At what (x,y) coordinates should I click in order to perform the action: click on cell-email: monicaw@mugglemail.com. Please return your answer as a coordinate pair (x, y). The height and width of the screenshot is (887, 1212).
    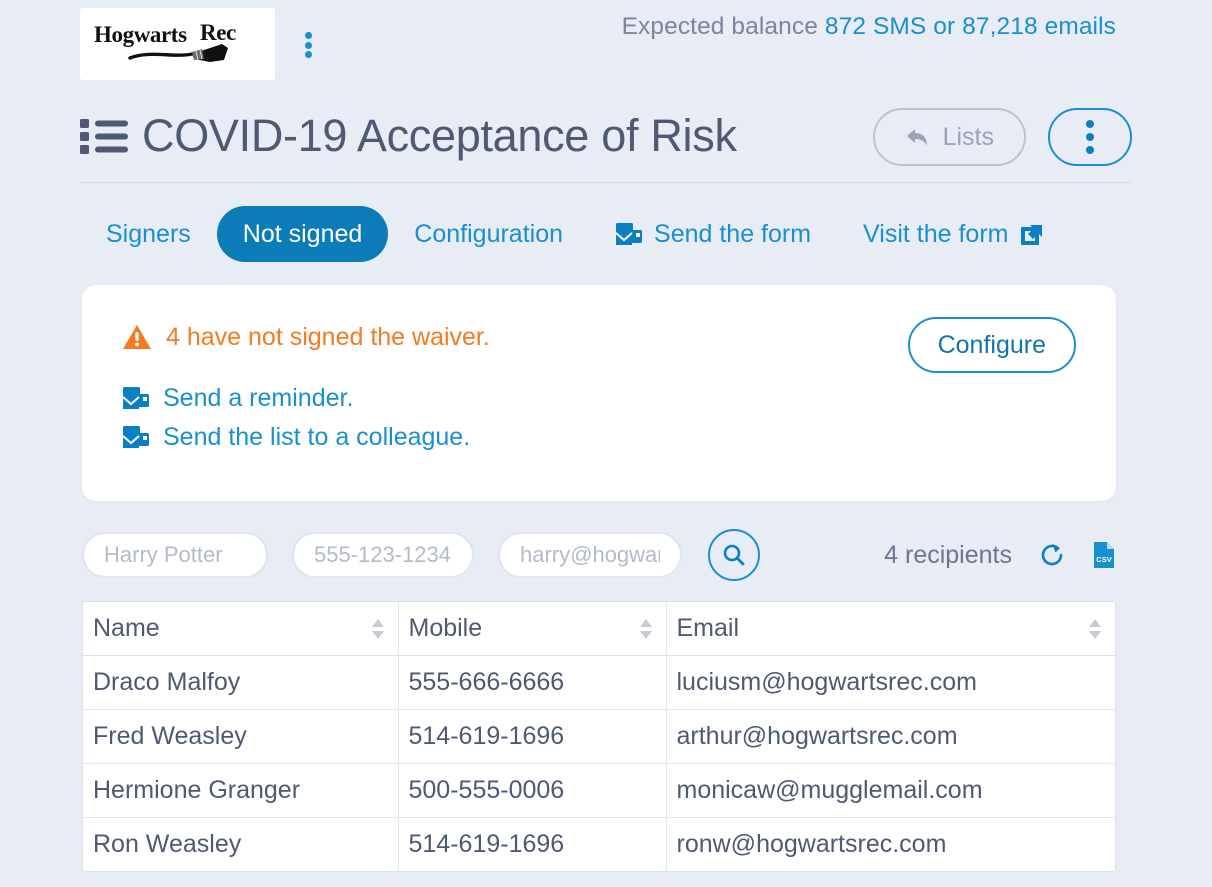
    Looking at the image, I should click on (890, 790).